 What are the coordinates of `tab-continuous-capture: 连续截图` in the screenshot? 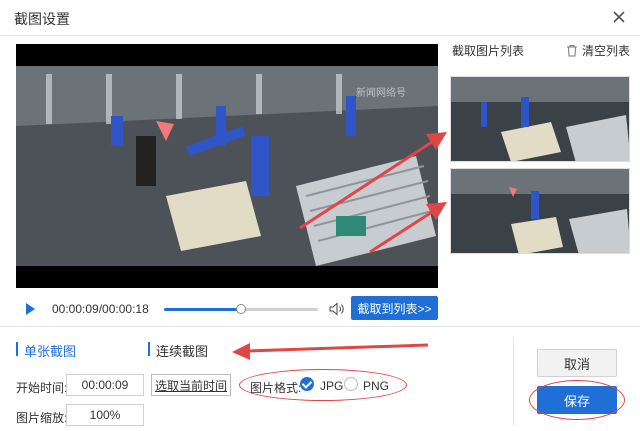 It's located at (178, 350).